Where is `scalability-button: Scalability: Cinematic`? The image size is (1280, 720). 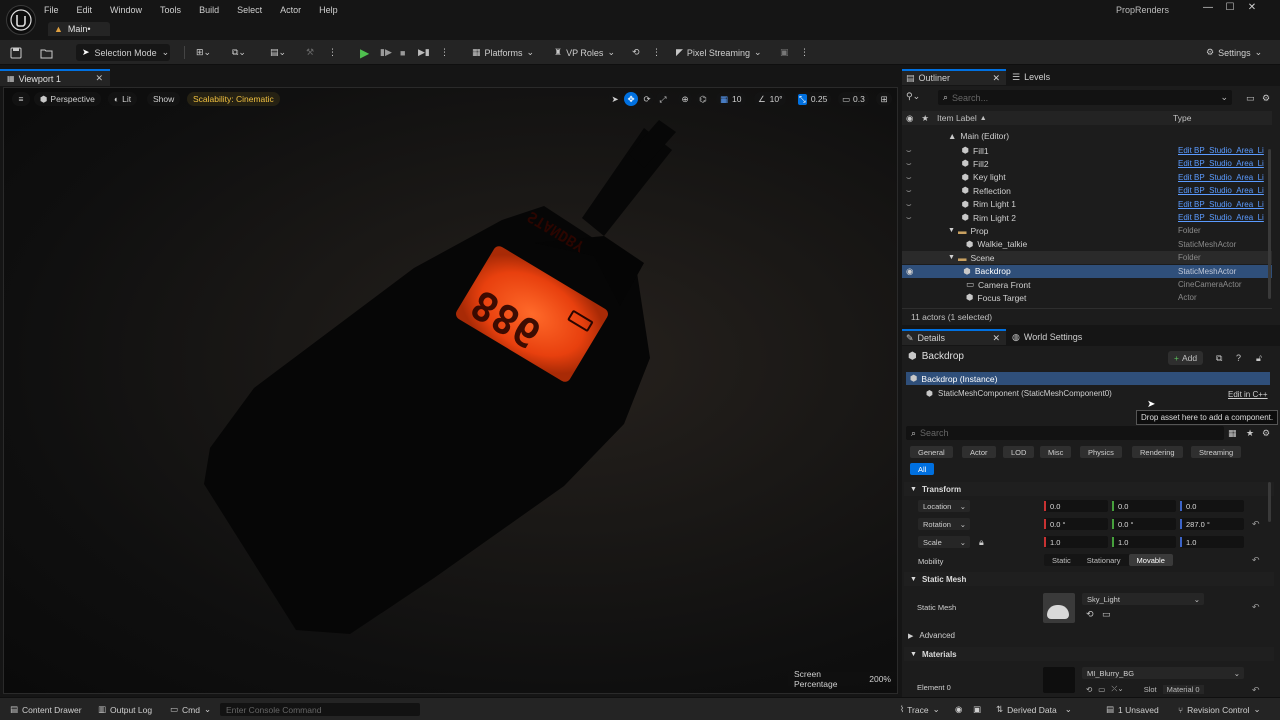 scalability-button: Scalability: Cinematic is located at coordinates (233, 99).